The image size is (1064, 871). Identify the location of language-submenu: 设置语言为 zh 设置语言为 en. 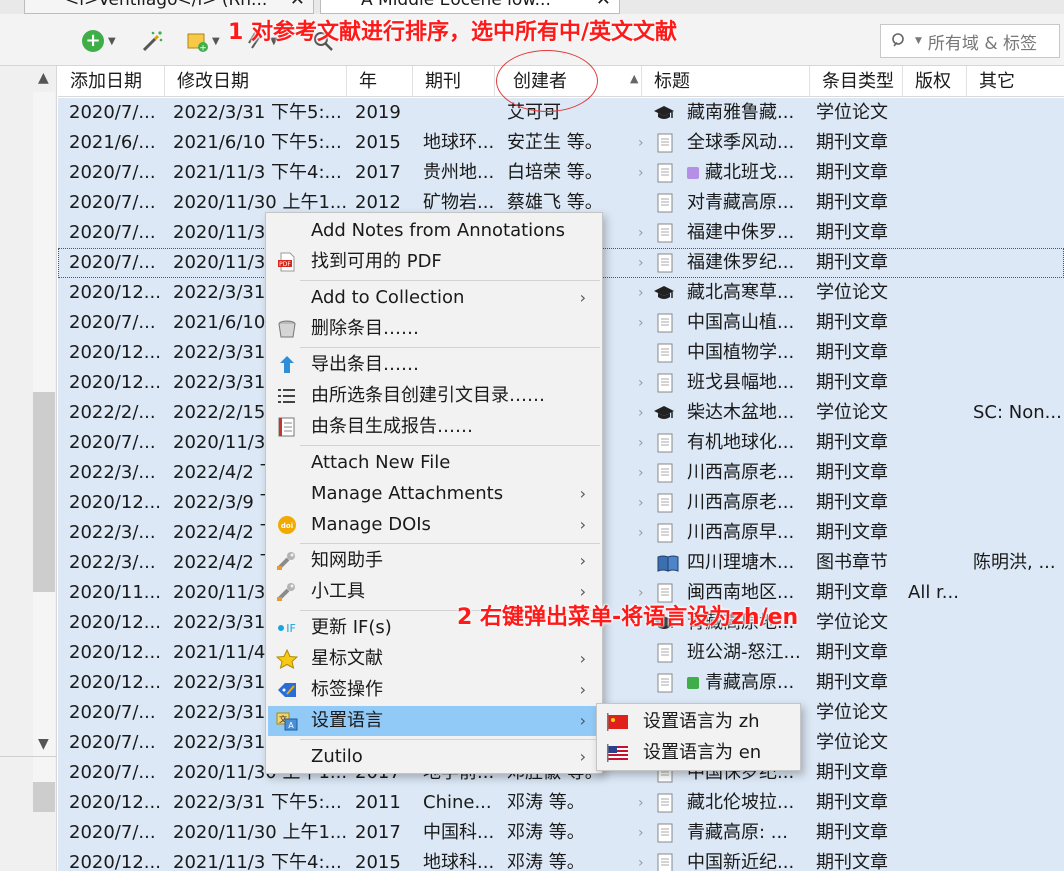
(698, 737).